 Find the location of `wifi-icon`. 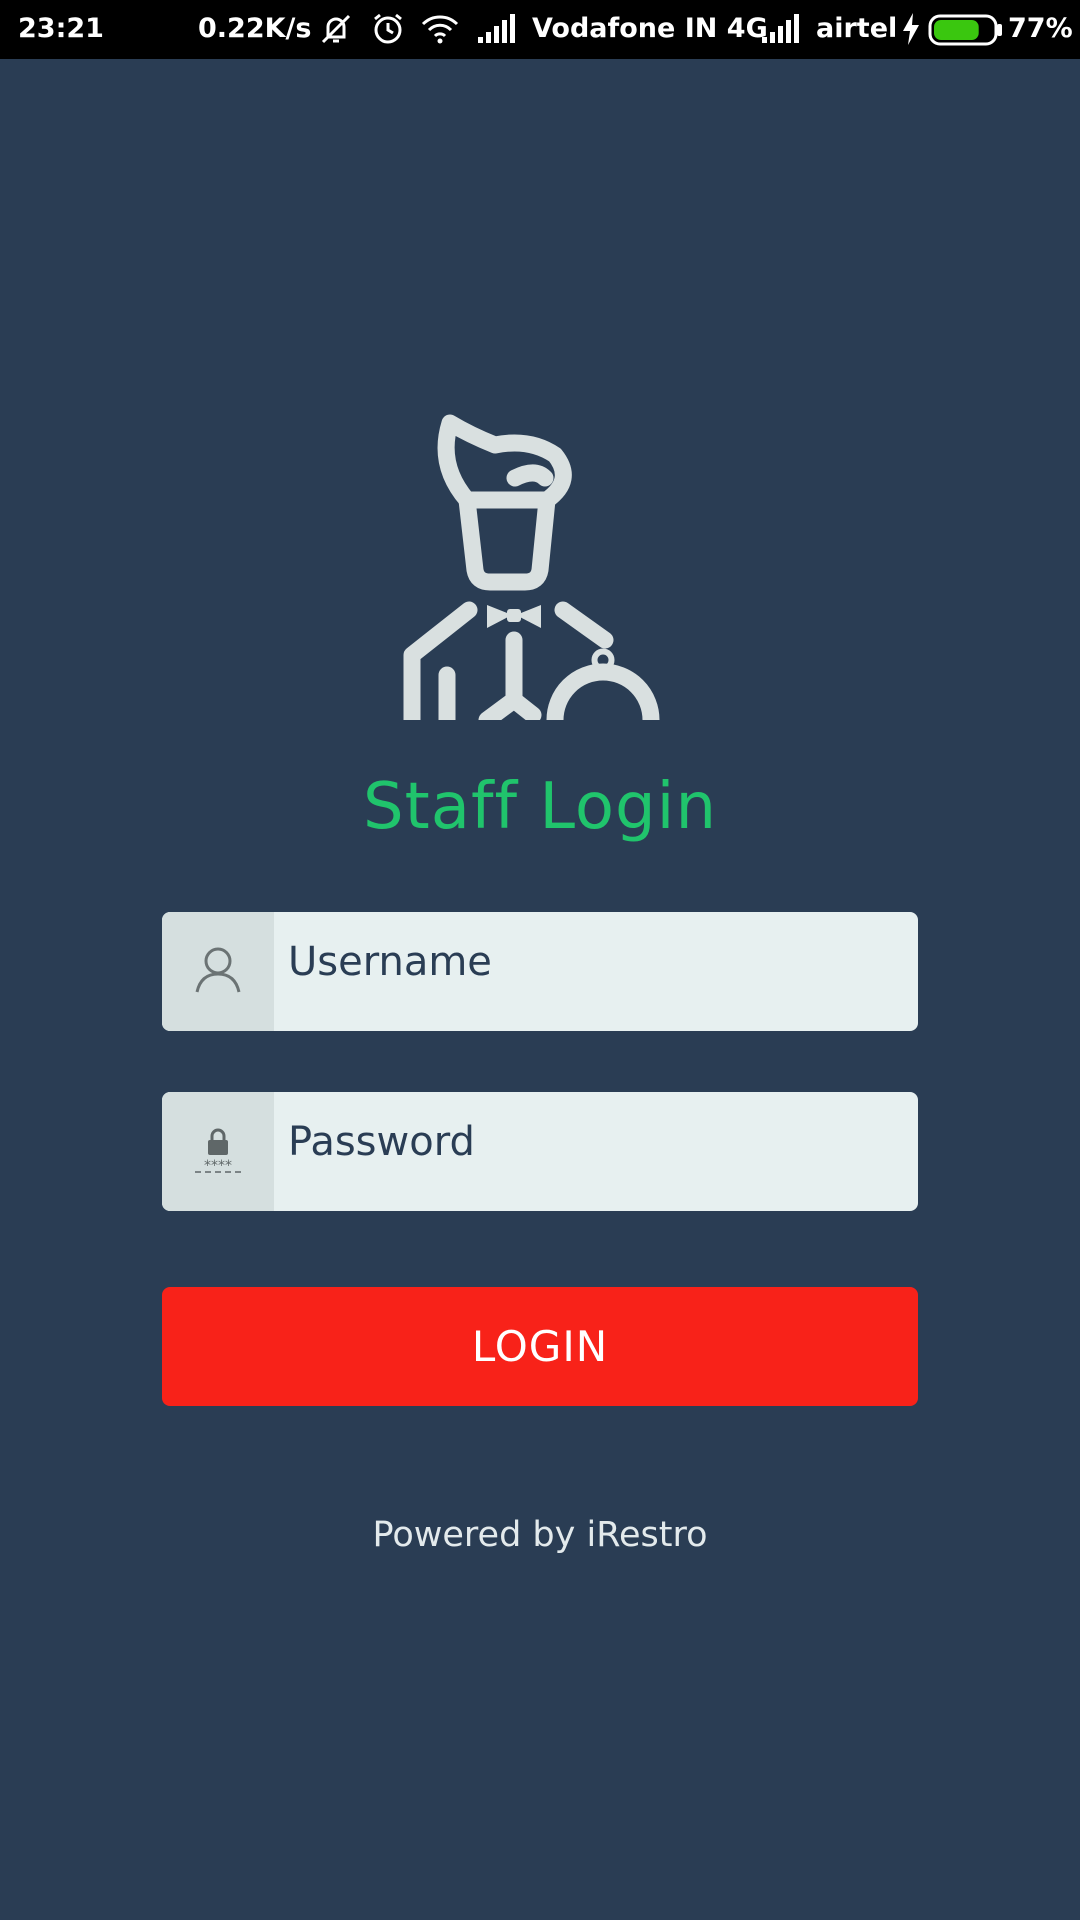

wifi-icon is located at coordinates (440, 32).